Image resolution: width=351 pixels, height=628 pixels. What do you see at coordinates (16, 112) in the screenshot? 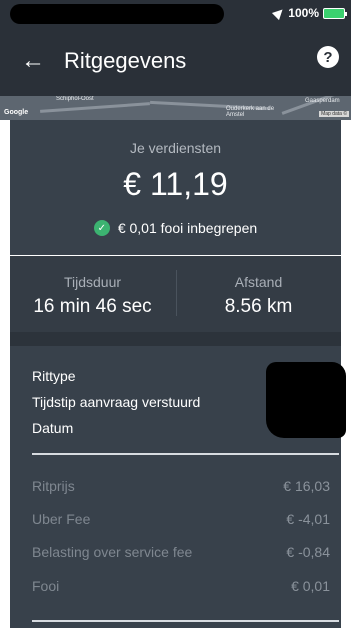
I see `google-logo: Google` at bounding box center [16, 112].